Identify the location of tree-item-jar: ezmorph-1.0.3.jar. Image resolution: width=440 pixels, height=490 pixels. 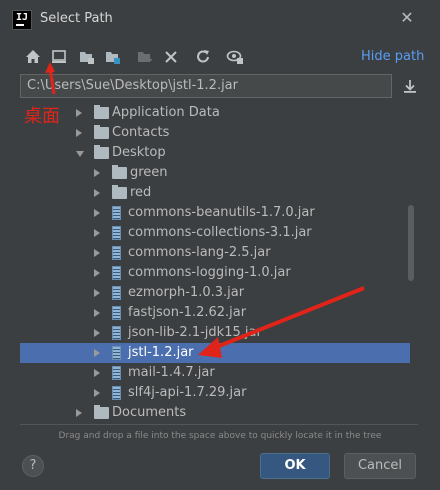
(215, 293).